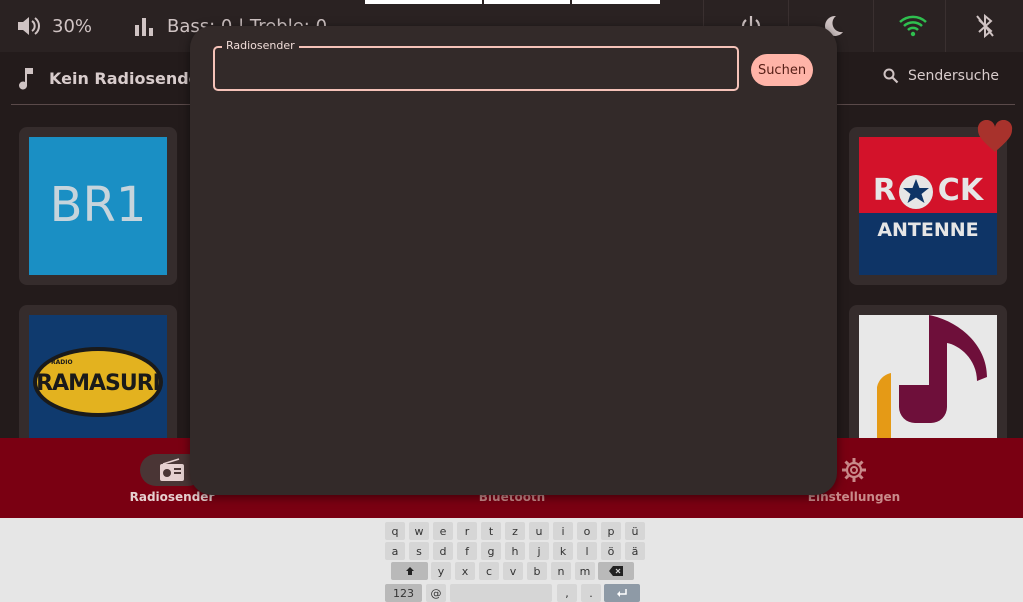 This screenshot has width=1023, height=602. Describe the element at coordinates (539, 551) in the screenshot. I see `key-j: j` at that location.